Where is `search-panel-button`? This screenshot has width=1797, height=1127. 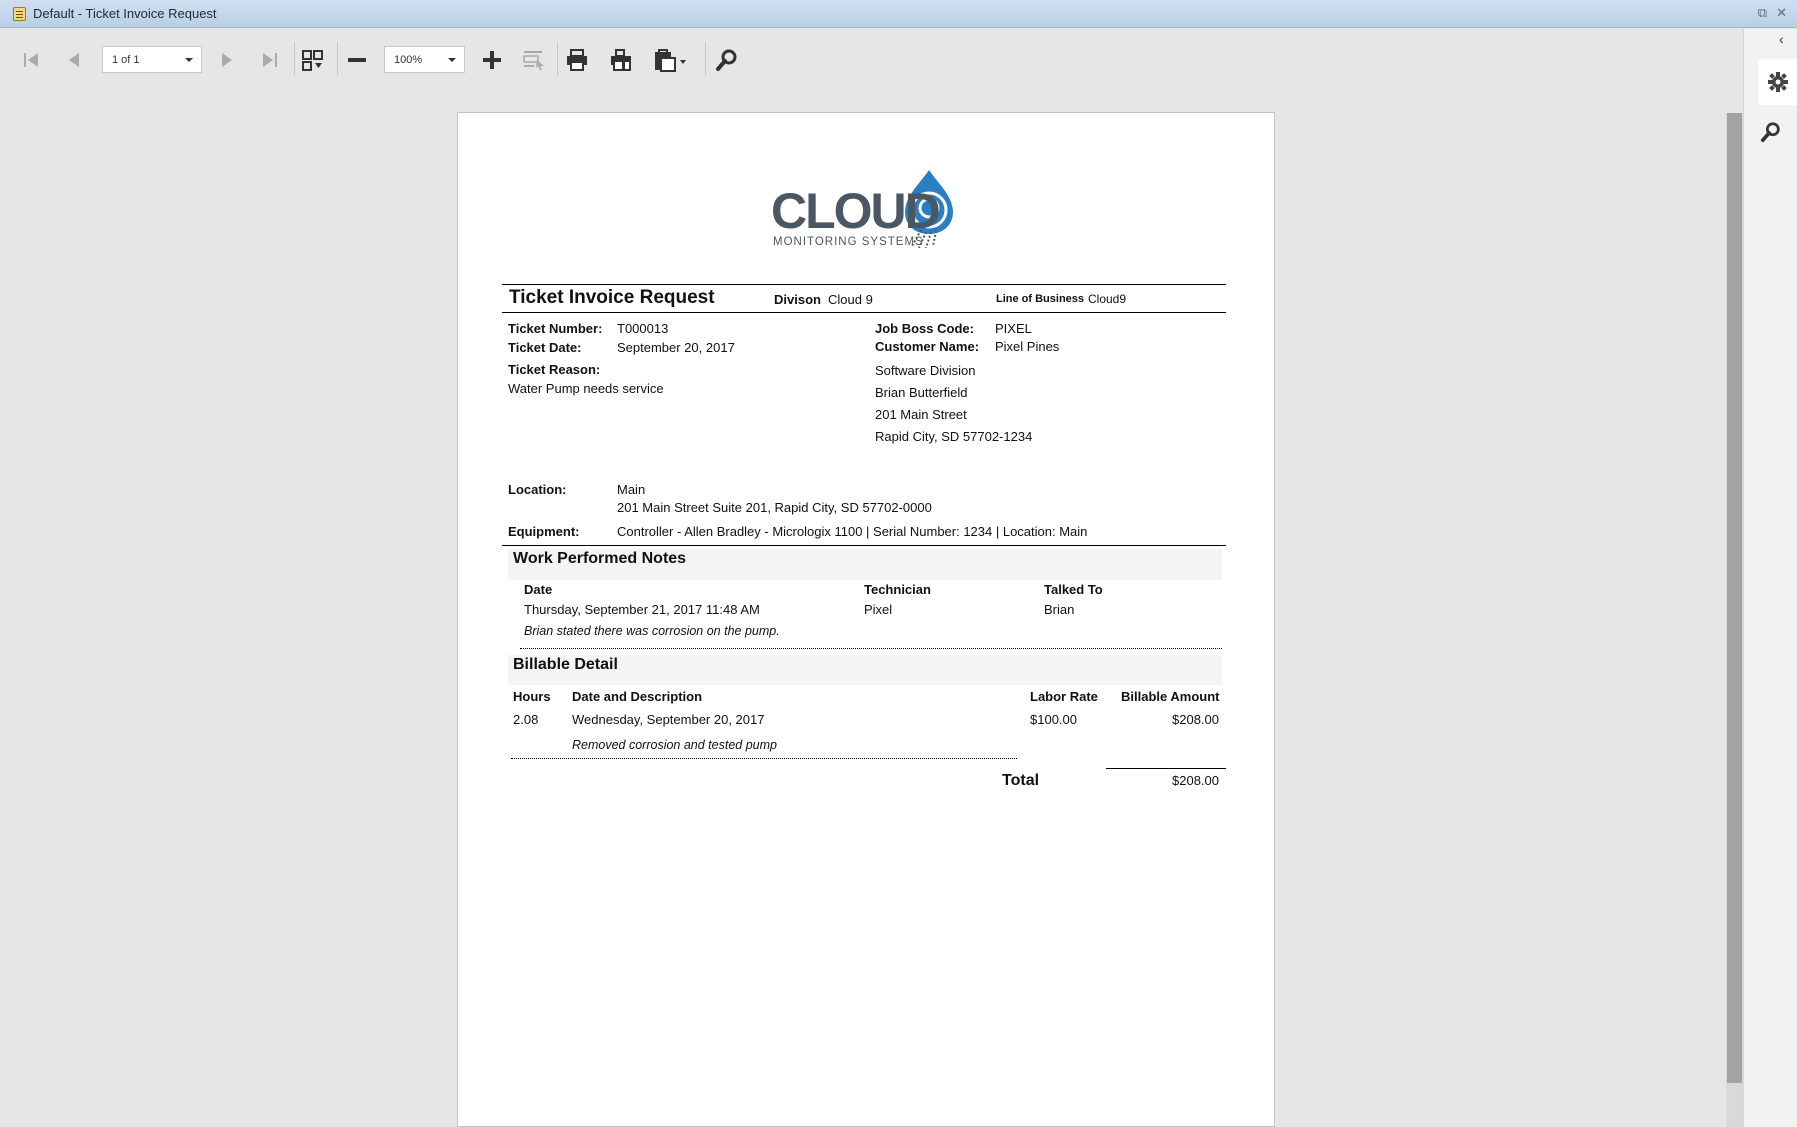 search-panel-button is located at coordinates (1771, 132).